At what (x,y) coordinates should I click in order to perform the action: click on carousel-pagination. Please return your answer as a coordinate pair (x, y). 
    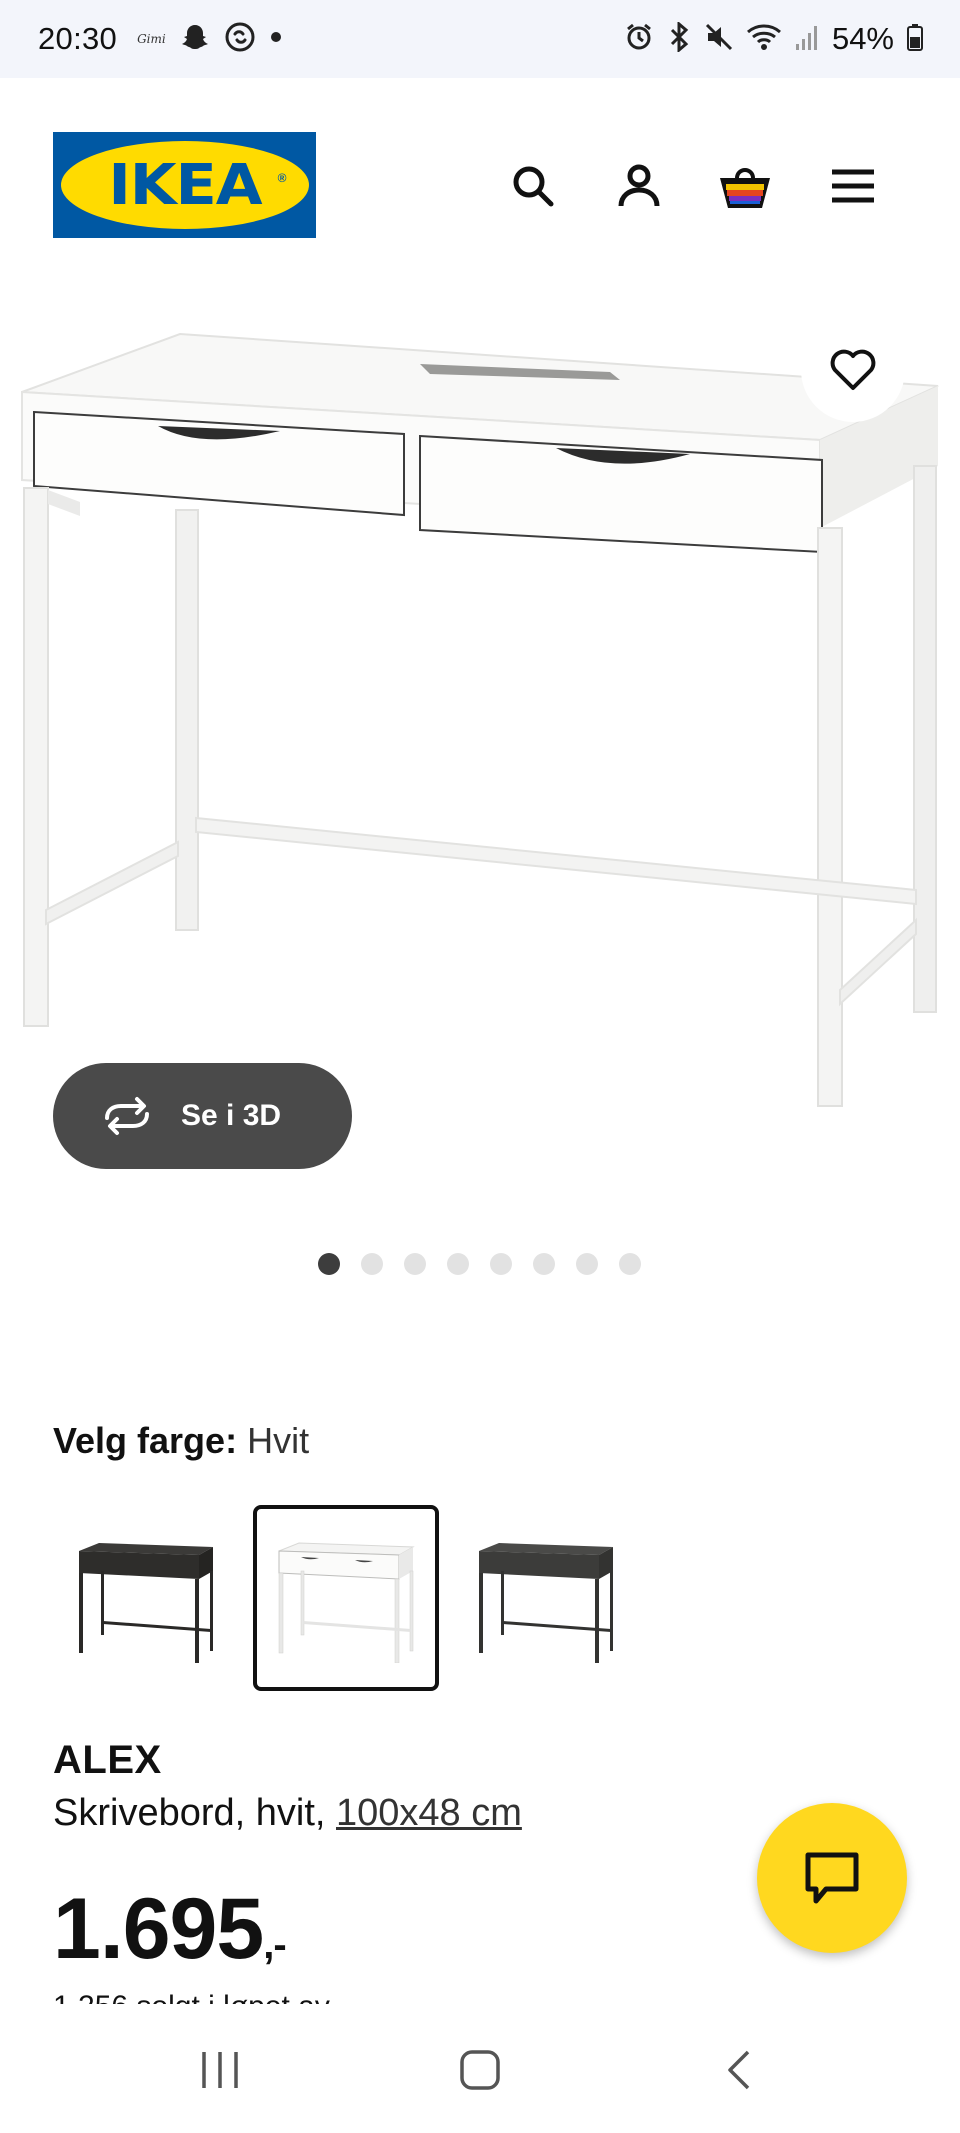
    Looking at the image, I should click on (479, 1264).